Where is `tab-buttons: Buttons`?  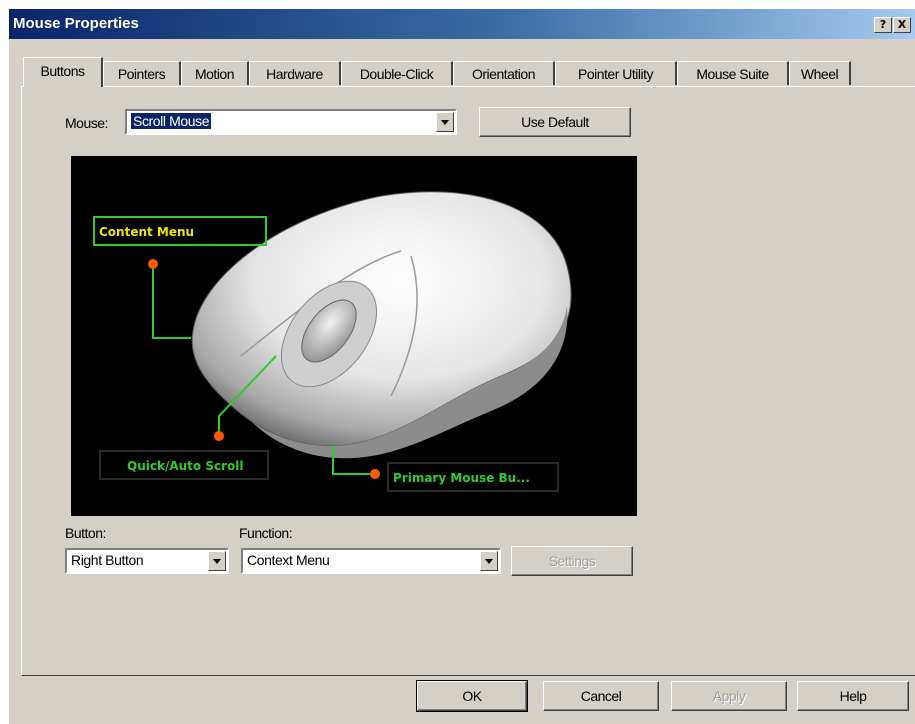
tab-buttons: Buttons is located at coordinates (63, 72).